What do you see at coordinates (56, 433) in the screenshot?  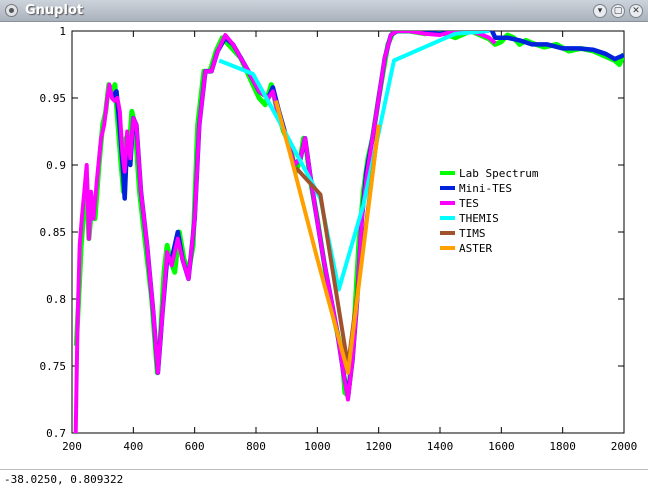 I see `y-tick-label: 0.7` at bounding box center [56, 433].